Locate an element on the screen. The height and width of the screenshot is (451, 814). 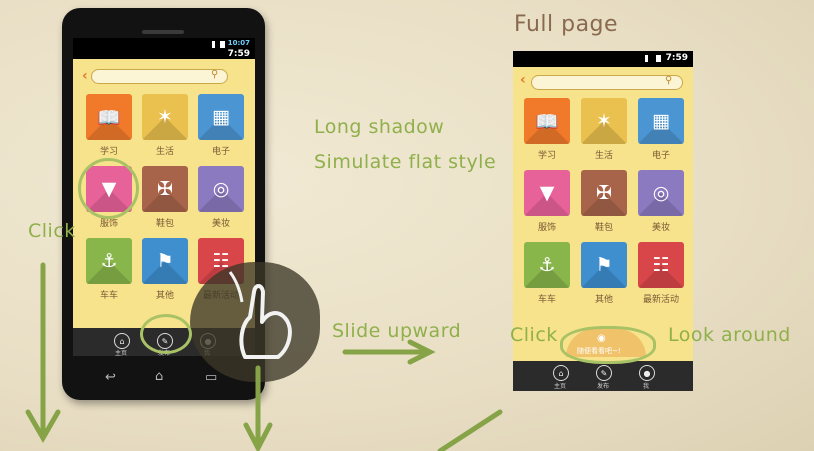
diagonal-arrow is located at coordinates (470, 430).